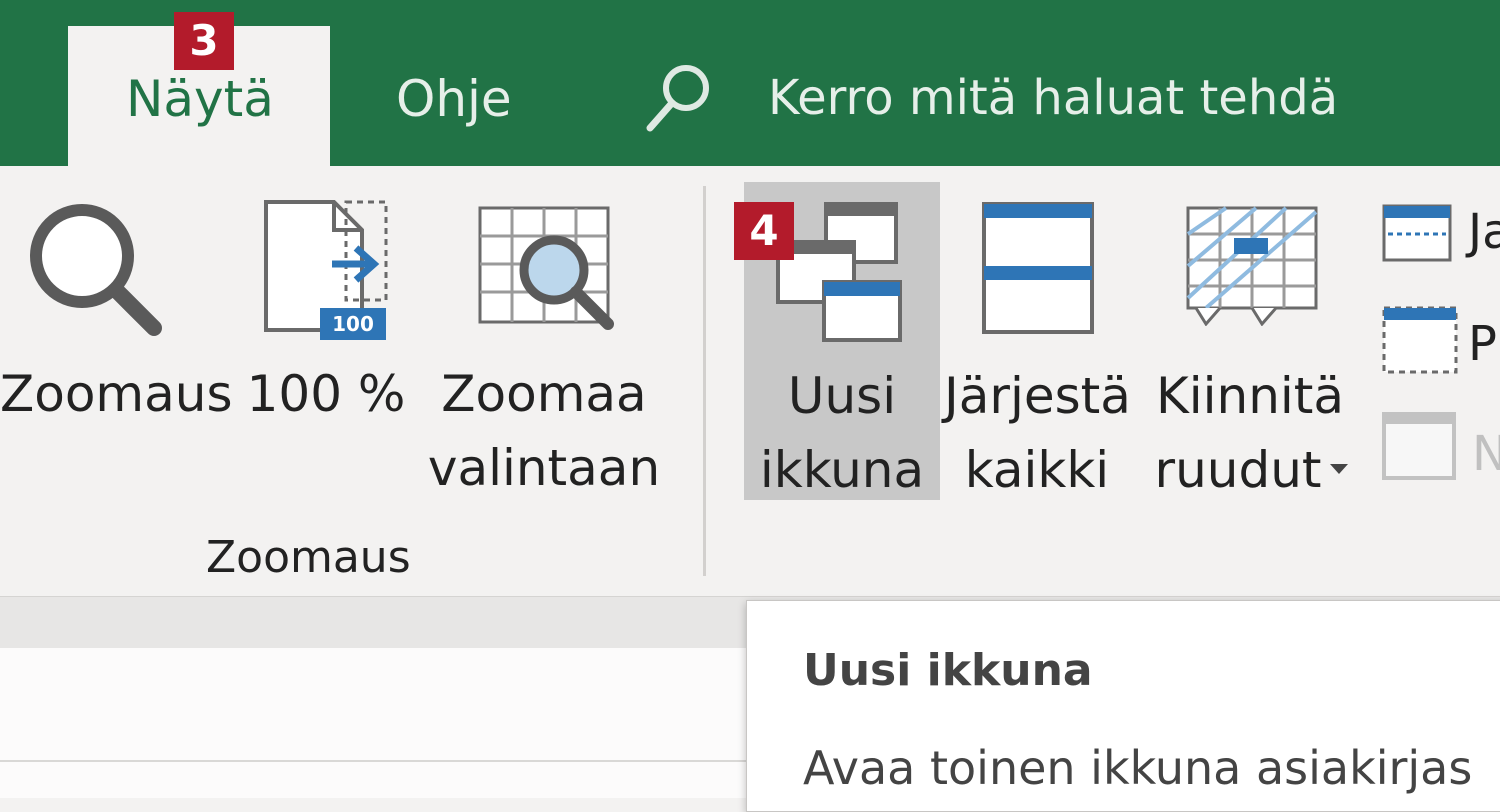 Image resolution: width=1500 pixels, height=812 pixels. I want to click on arrange-all-label-1: Järjestä, so click(1037, 396).